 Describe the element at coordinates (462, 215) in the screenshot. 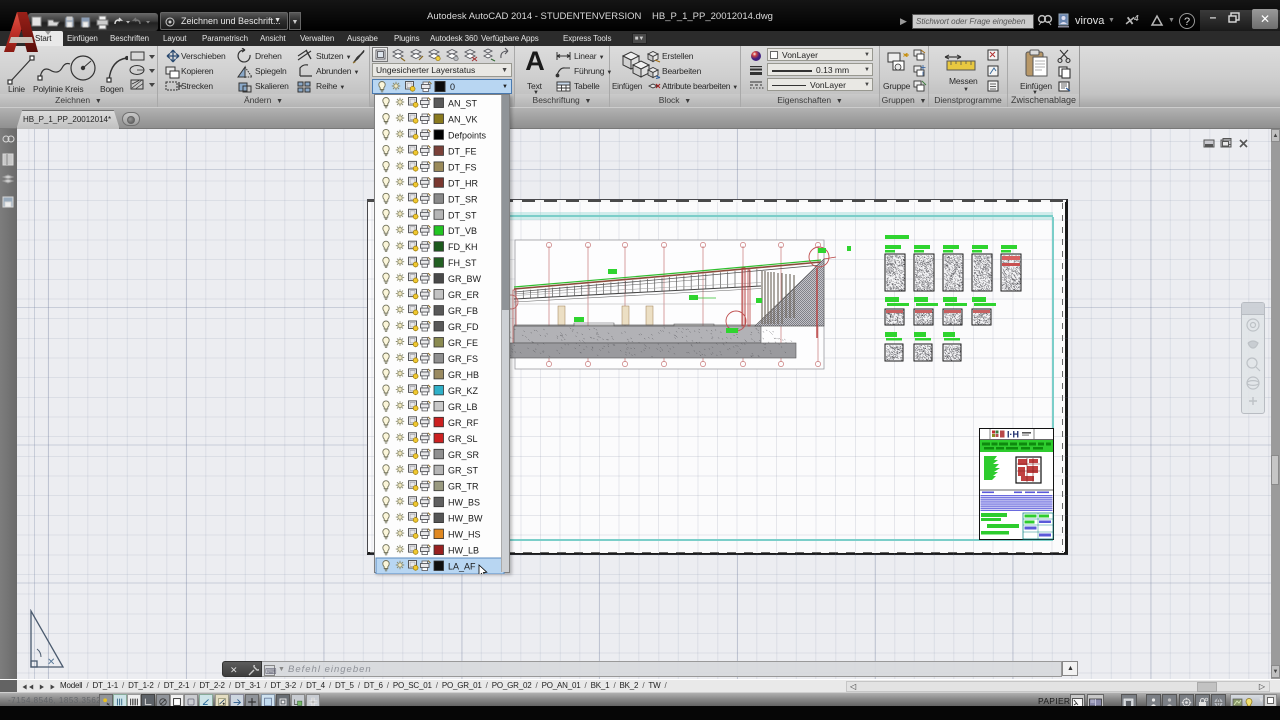

I see `svg-text: DT_ST` at that location.